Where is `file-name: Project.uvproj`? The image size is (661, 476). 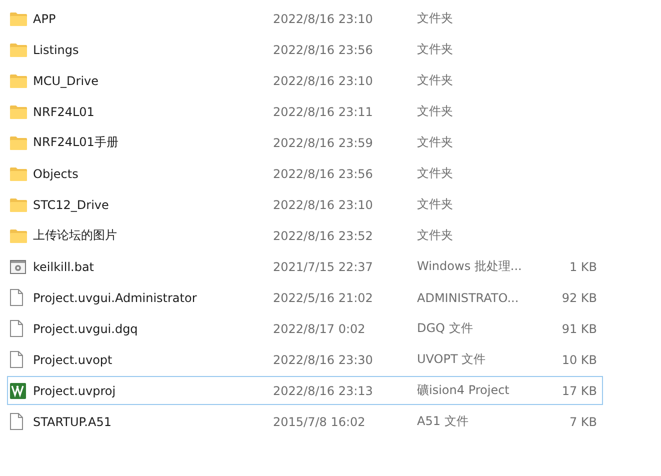 file-name: Project.uvproj is located at coordinates (75, 391).